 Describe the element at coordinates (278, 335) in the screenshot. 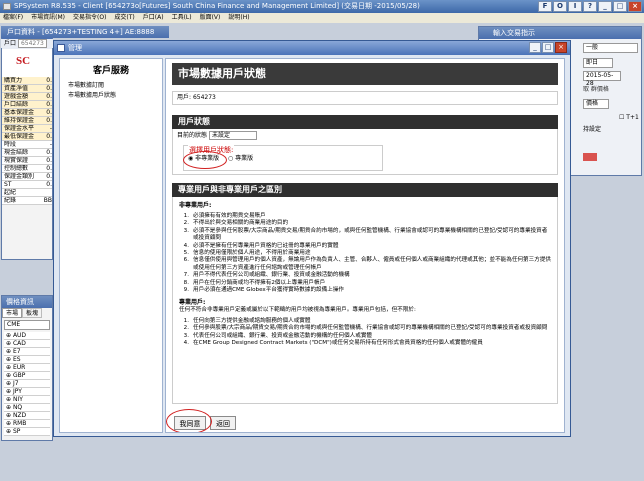

I see `list-item: 3. 代表任何公司或組織、銀行業、投資或金融活動的機構的任何個人或實體` at that location.